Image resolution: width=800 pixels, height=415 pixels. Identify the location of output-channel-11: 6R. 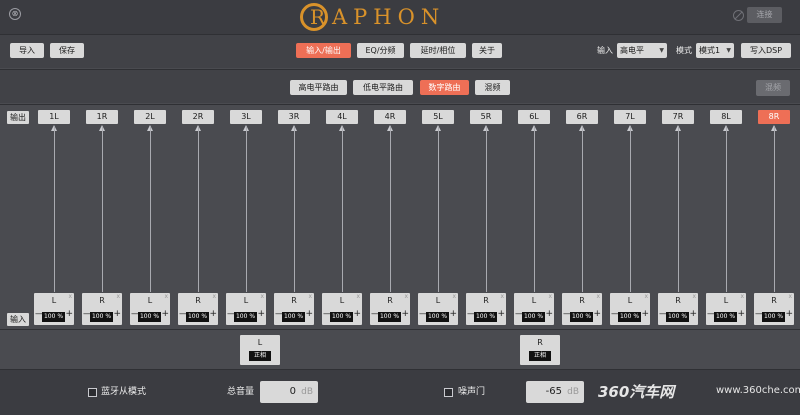
(582, 117).